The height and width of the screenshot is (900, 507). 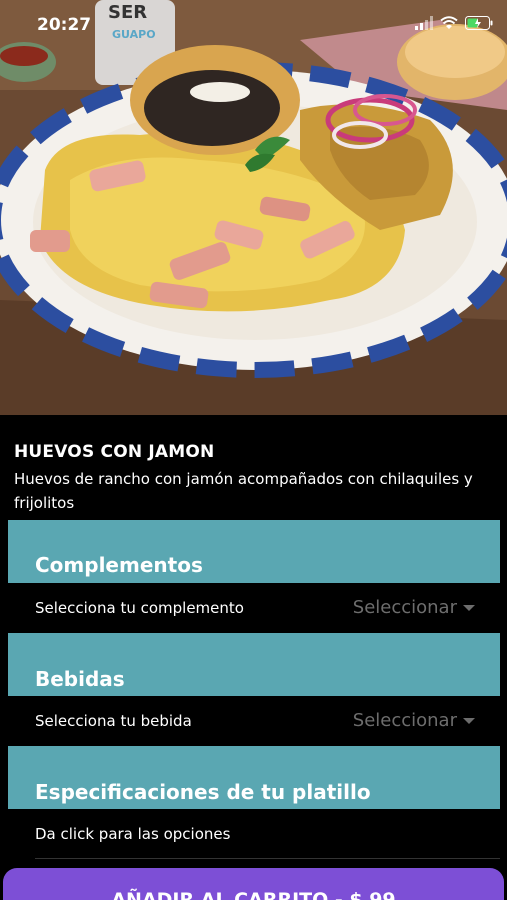 I want to click on especificaciones-header: Especificaciones de tu platillo, so click(x=254, y=777).